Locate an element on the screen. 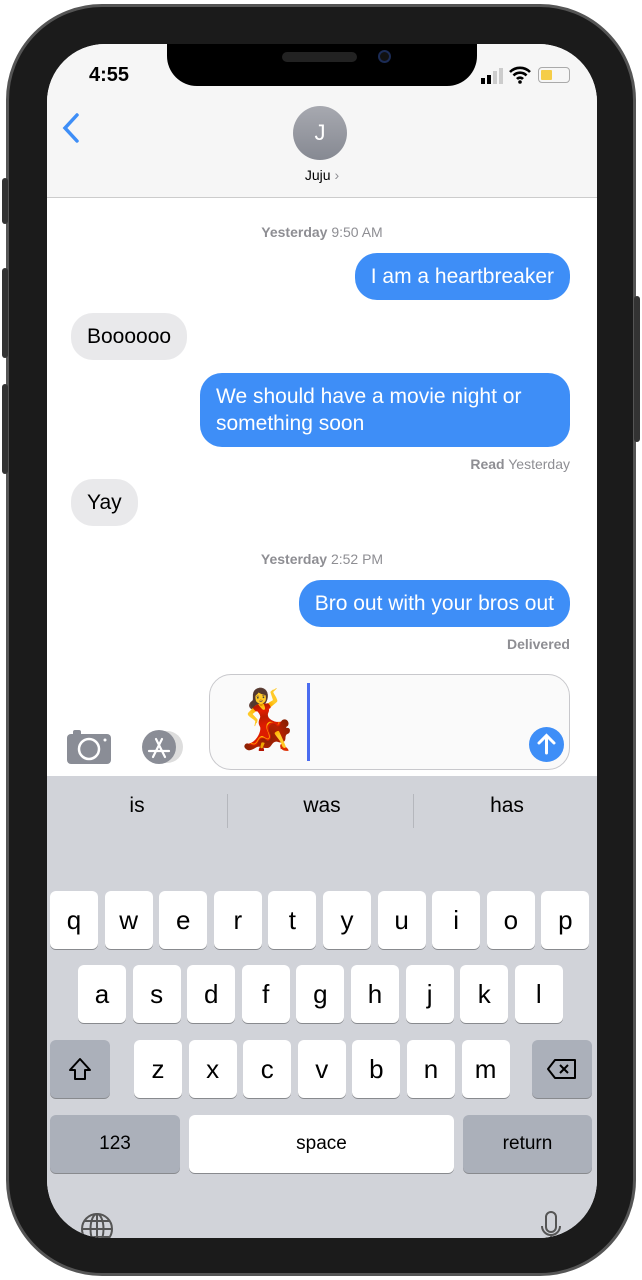  volume-down-button is located at coordinates (5, 429).